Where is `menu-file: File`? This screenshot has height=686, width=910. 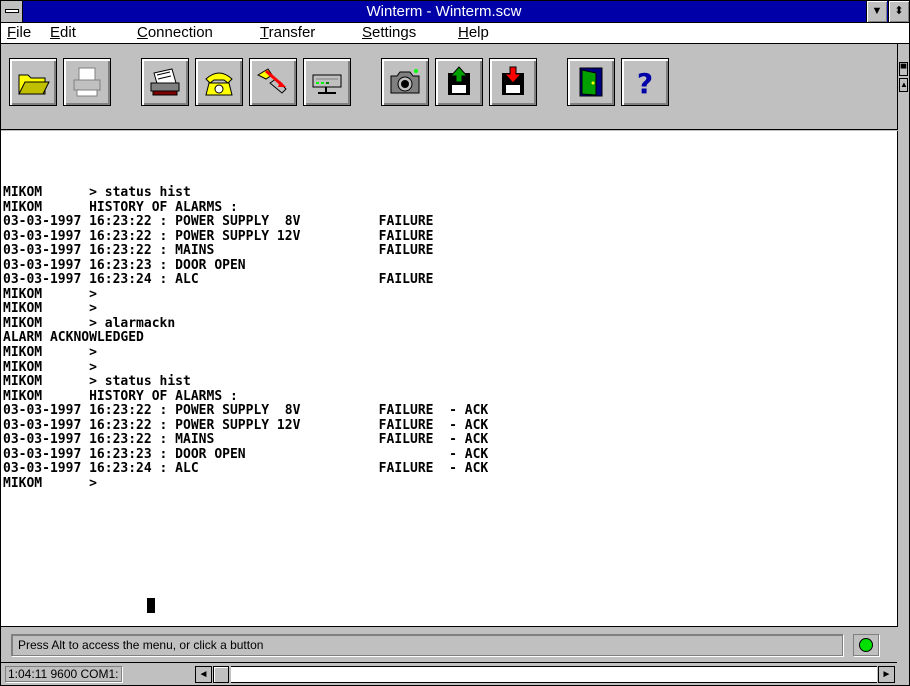 menu-file: File is located at coordinates (19, 33).